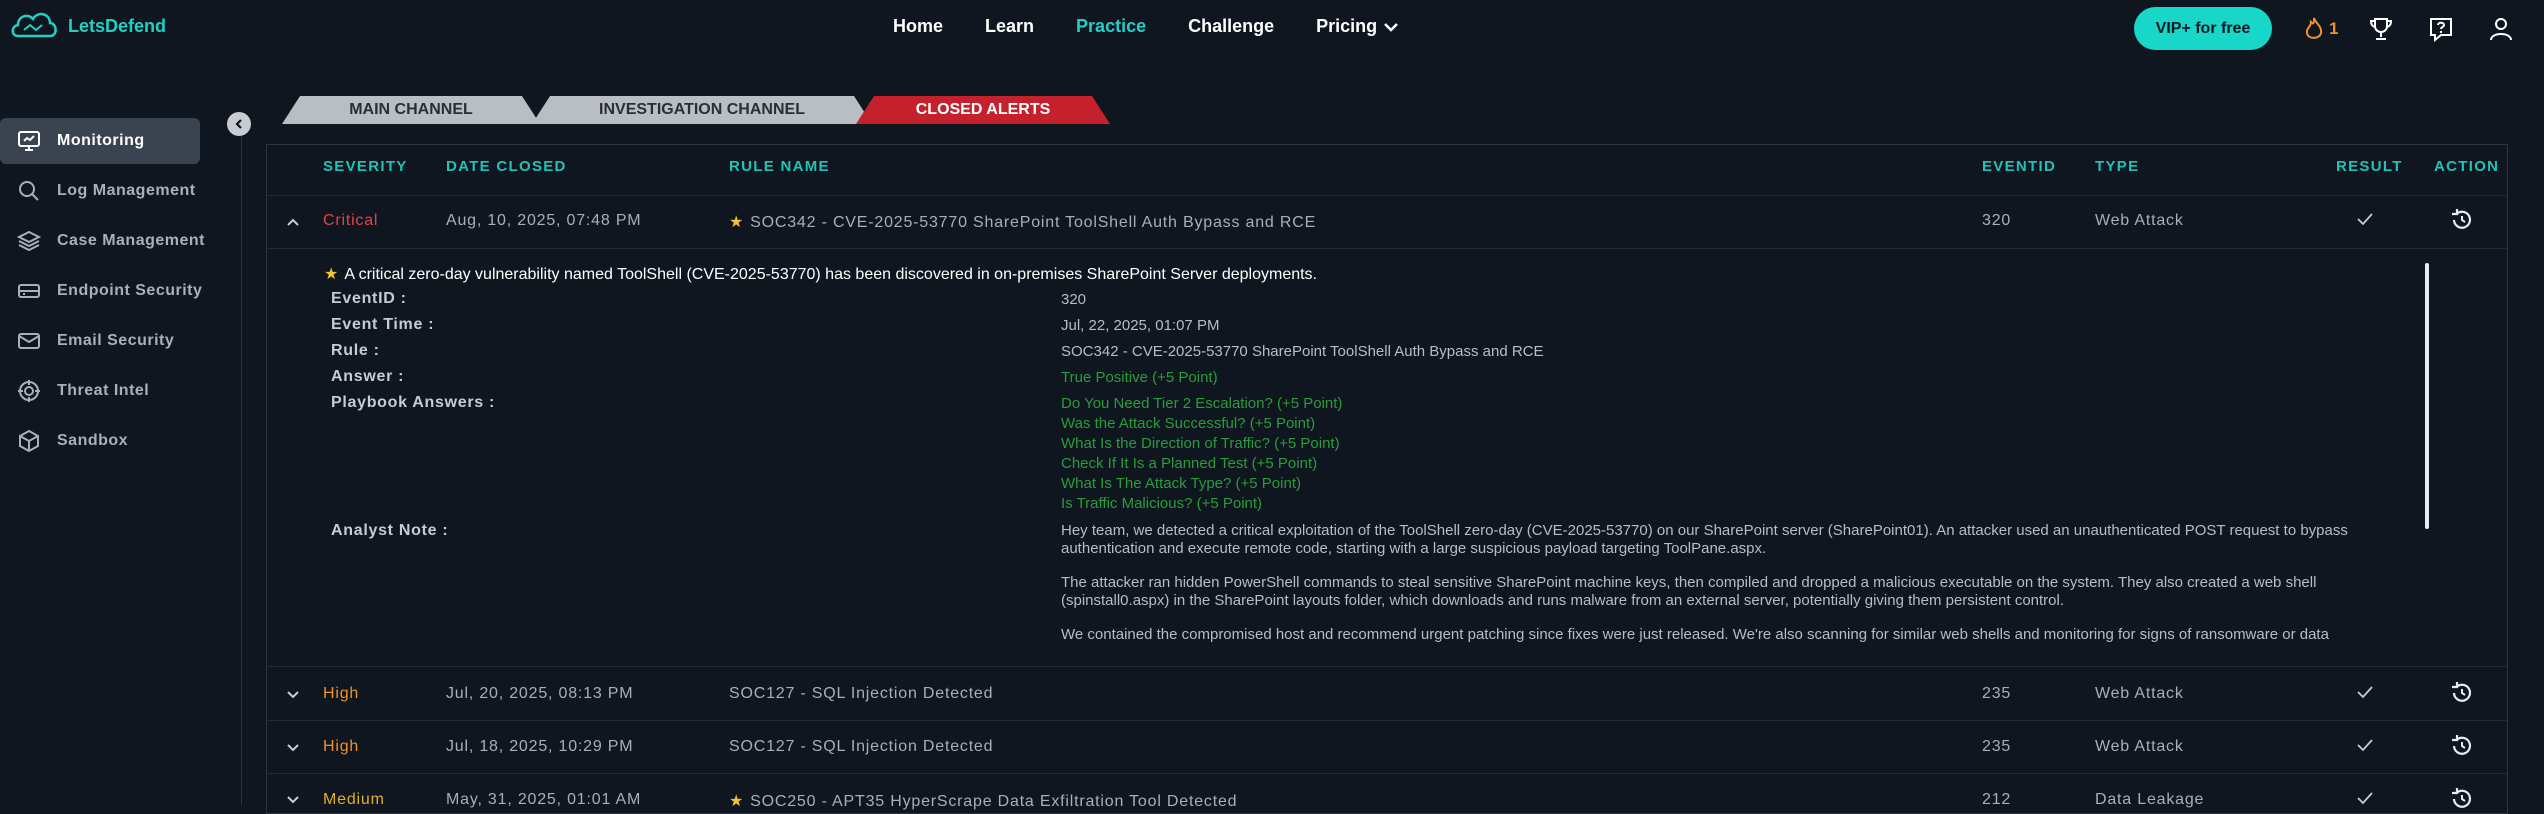  Describe the element at coordinates (103, 390) in the screenshot. I see `sidebar-item-label: Threat Intel` at that location.